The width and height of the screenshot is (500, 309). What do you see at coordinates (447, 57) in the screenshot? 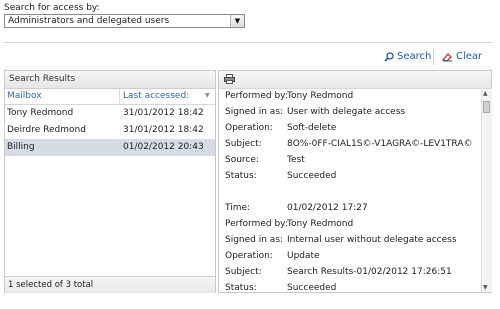
I see `clear-eraser-icon` at bounding box center [447, 57].